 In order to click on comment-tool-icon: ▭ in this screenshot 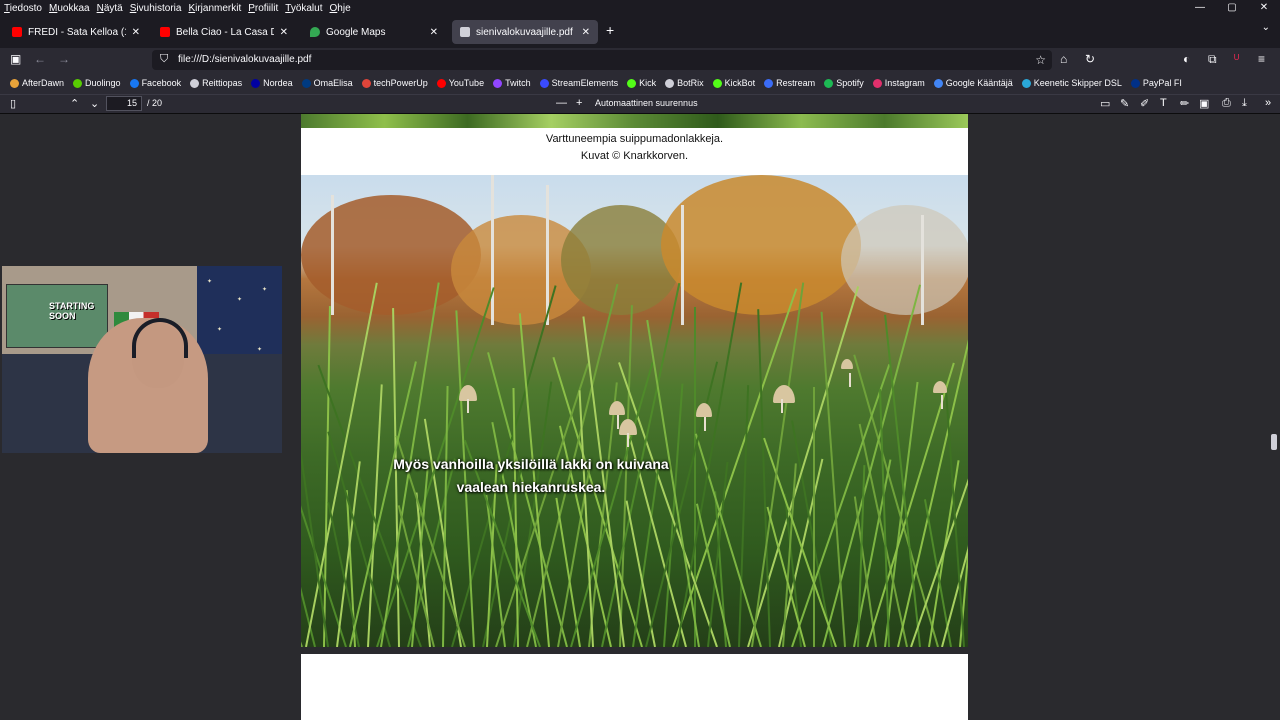, I will do `click(1105, 103)`.